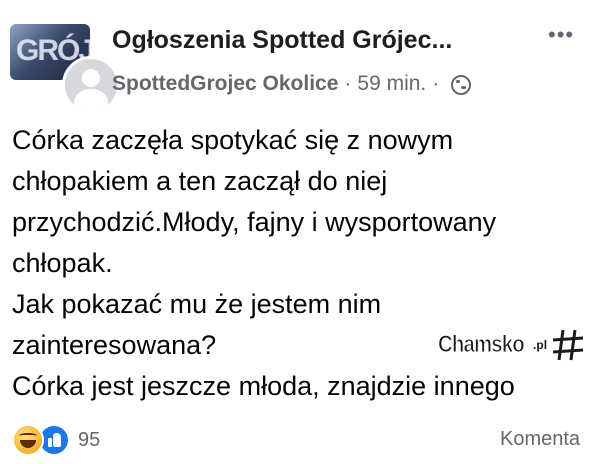 This screenshot has height=464, width=600. I want to click on watermark-suffix: .pl, so click(540, 345).